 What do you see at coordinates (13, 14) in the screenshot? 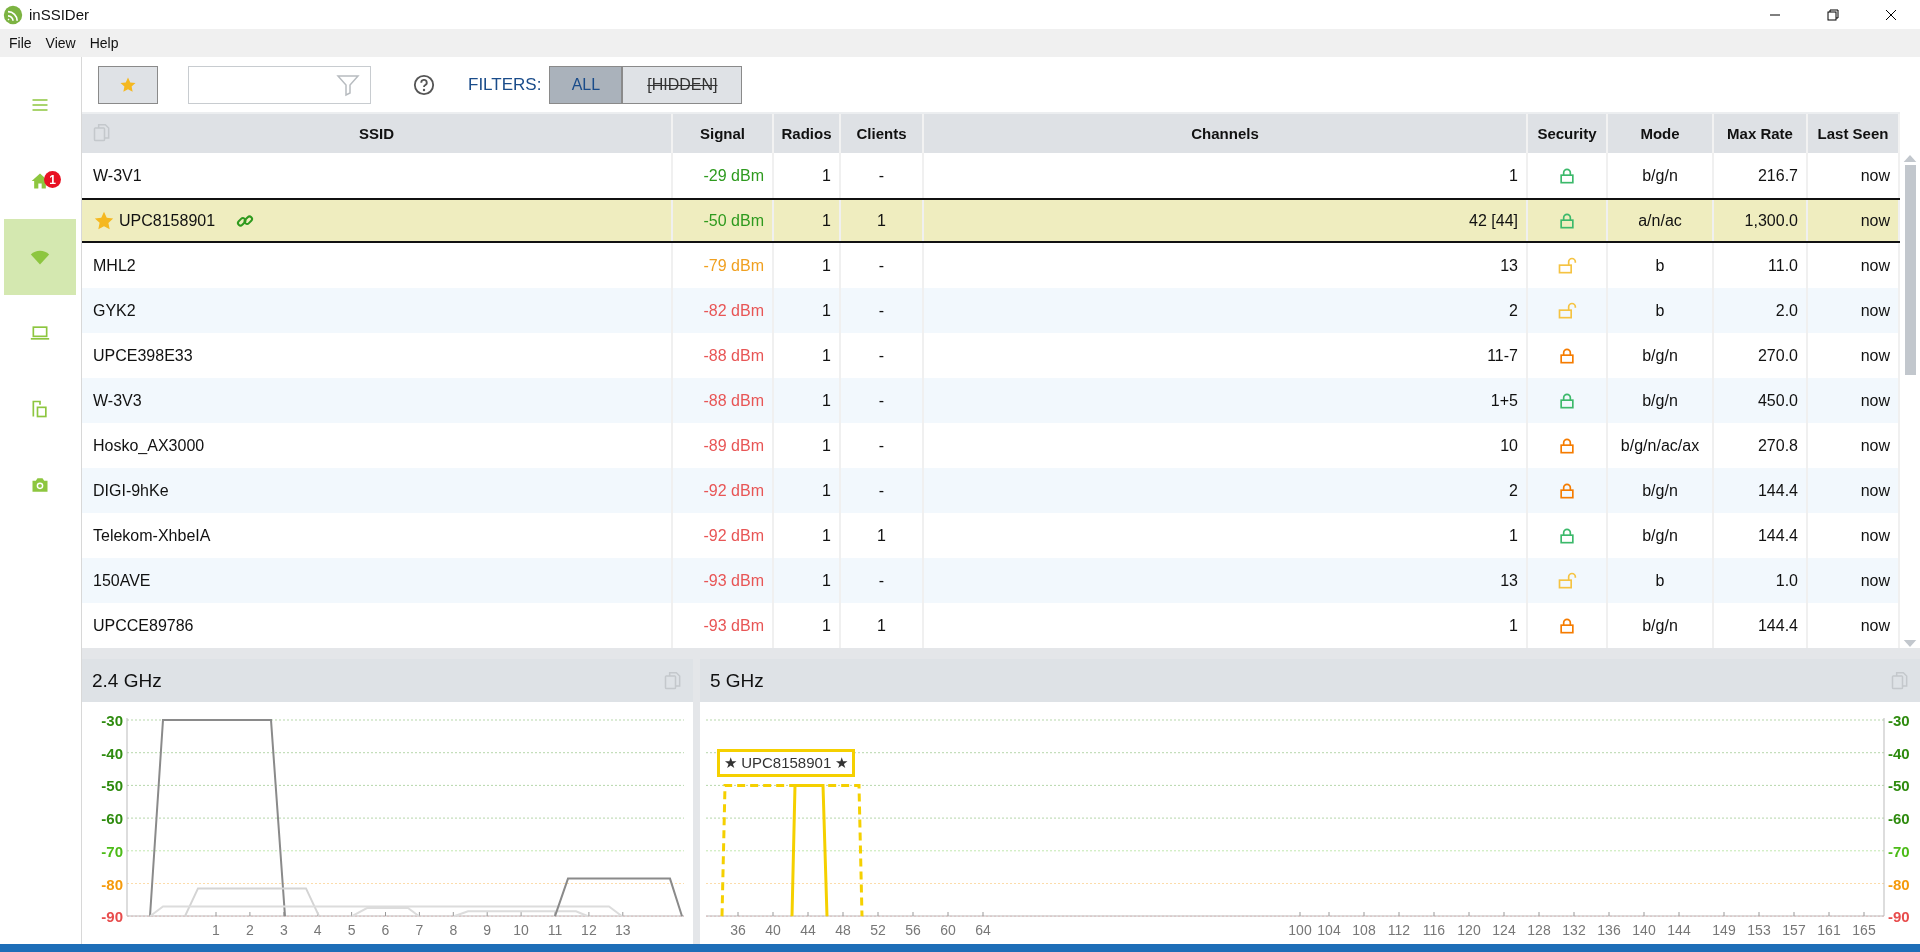
I see `app-icon` at bounding box center [13, 14].